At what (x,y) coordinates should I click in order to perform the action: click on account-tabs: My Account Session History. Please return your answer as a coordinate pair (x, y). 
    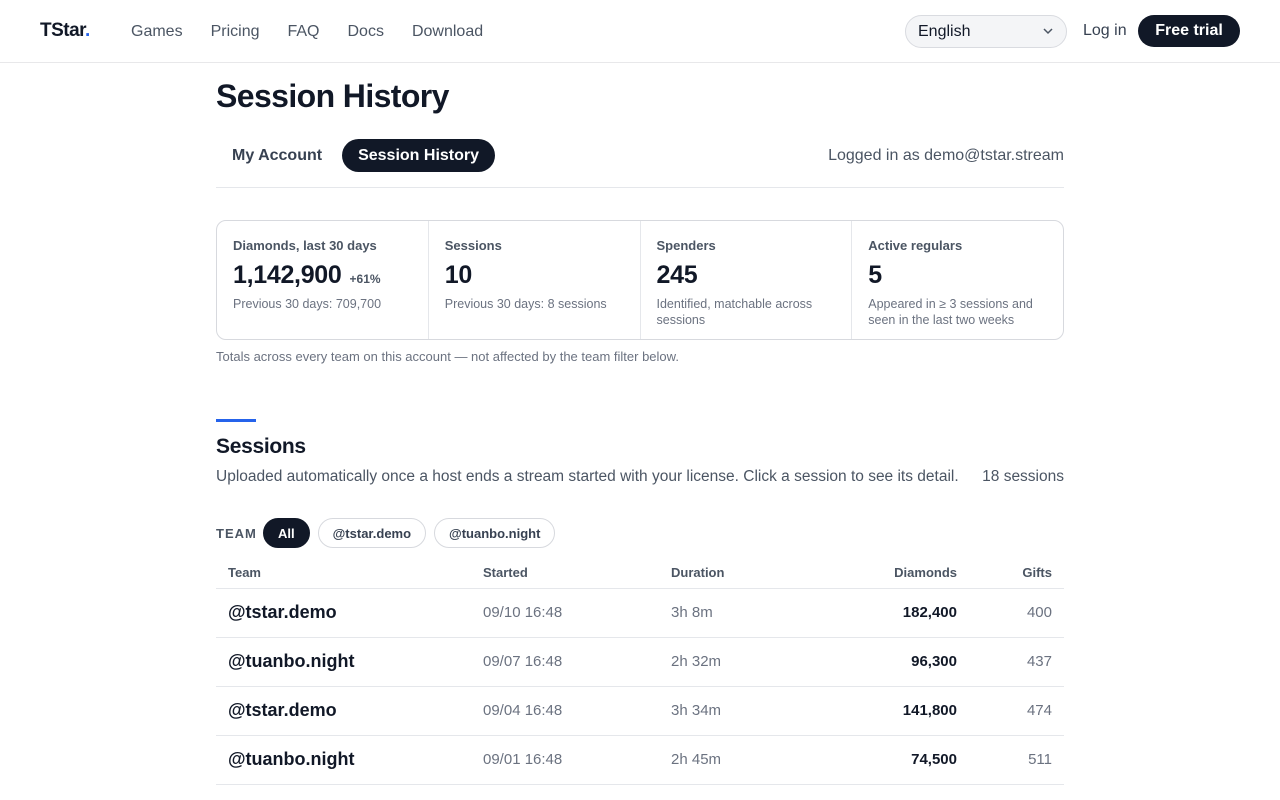
    Looking at the image, I should click on (356, 155).